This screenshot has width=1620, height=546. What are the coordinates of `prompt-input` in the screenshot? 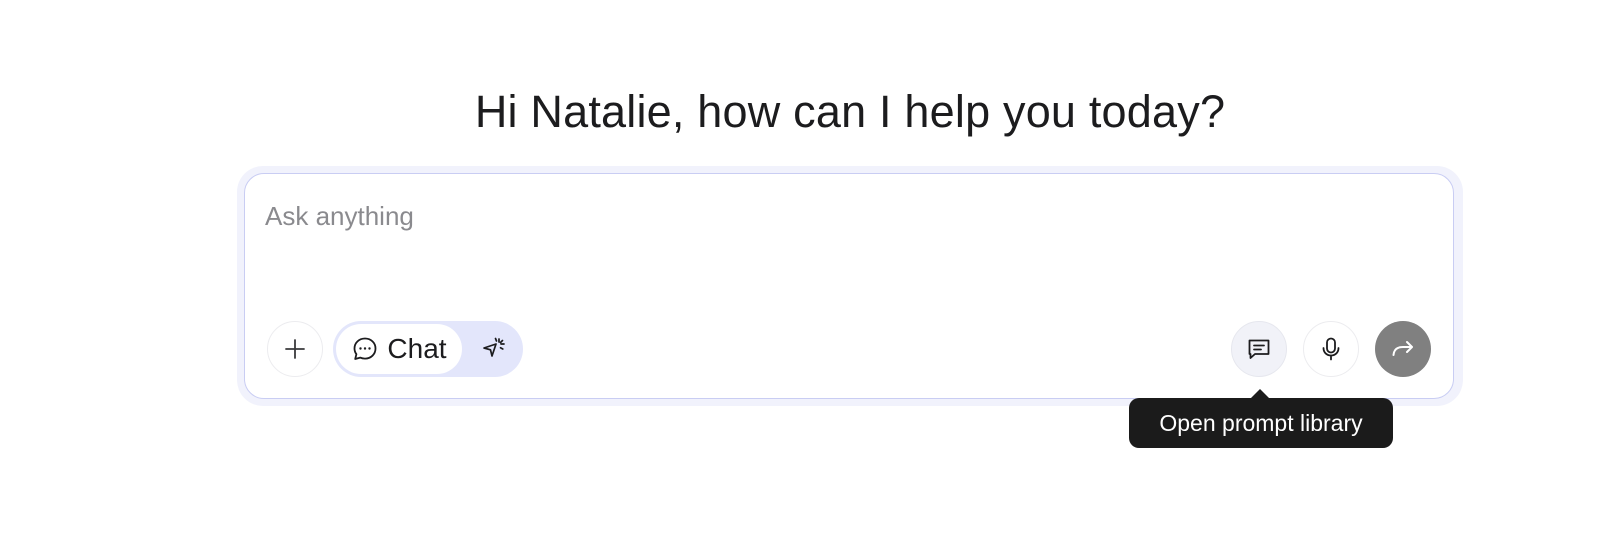 It's located at (845, 216).